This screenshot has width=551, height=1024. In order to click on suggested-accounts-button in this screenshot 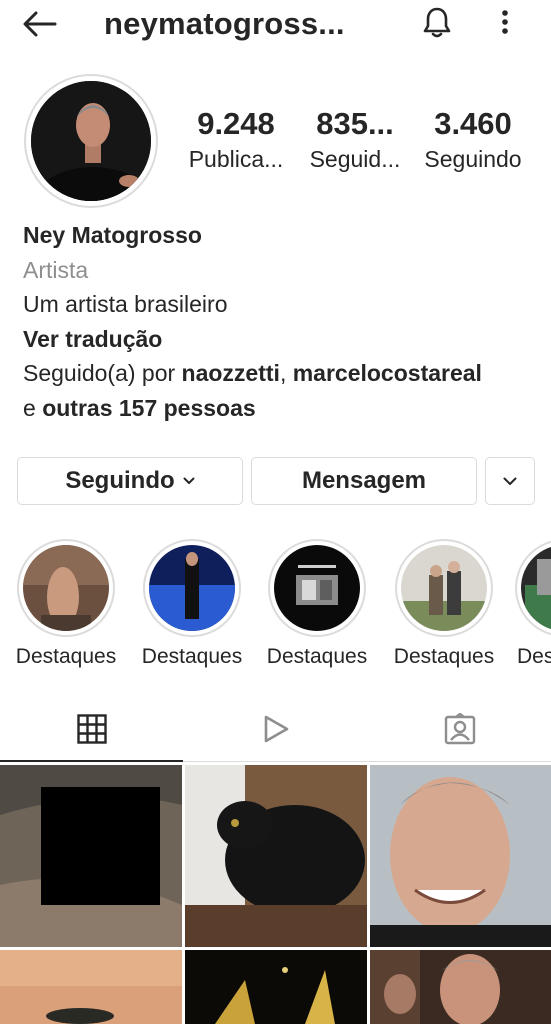, I will do `click(510, 481)`.